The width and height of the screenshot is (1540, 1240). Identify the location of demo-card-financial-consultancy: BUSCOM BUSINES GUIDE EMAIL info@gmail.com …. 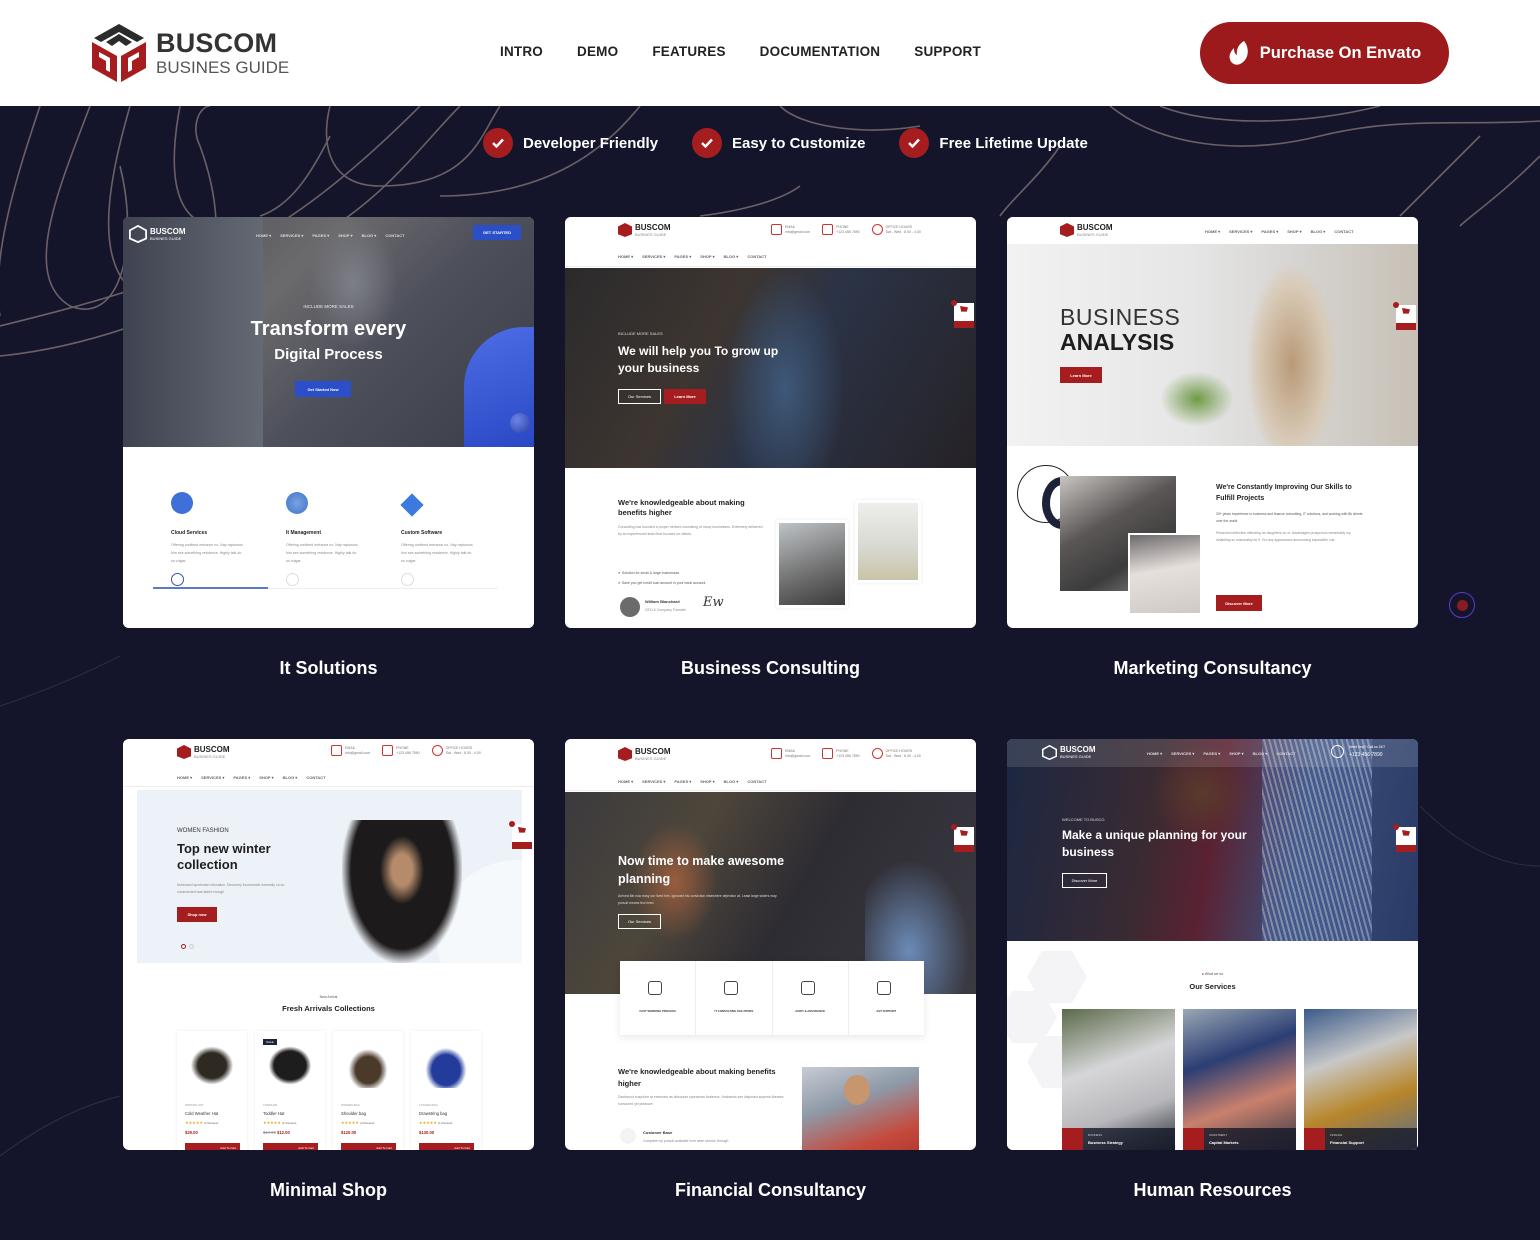
(770, 944).